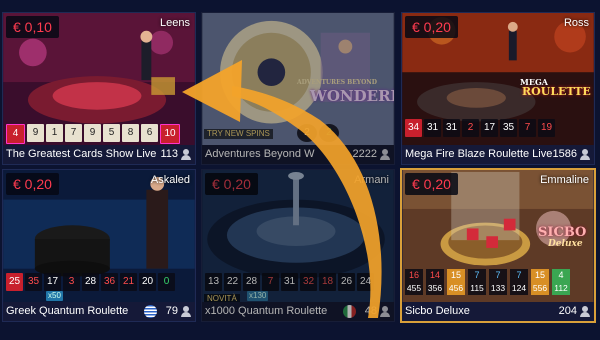 The height and width of the screenshot is (340, 600). Describe the element at coordinates (437, 311) in the screenshot. I see `game-name: Sicbo Deluxe` at that location.